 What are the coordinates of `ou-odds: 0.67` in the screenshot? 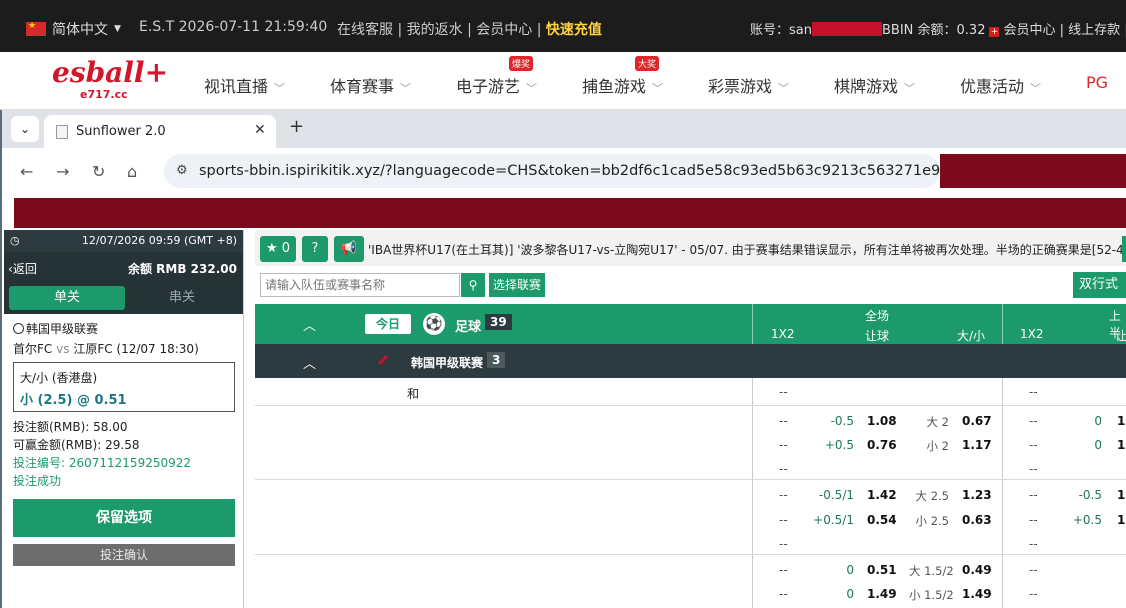 It's located at (977, 421).